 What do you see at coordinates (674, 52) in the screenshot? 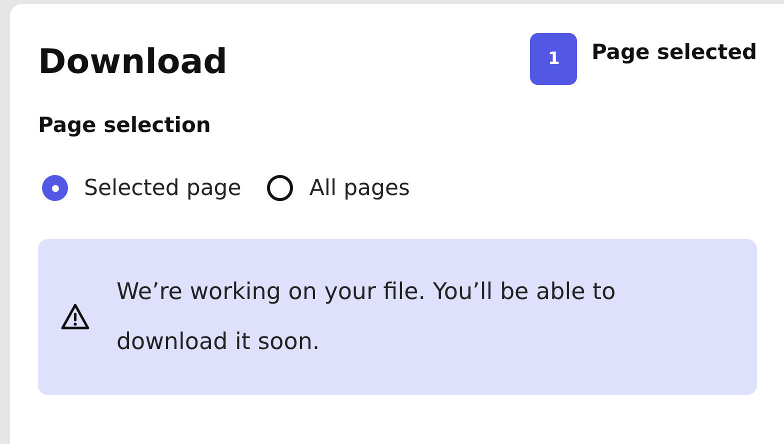
I see `badge-label: Page selected` at bounding box center [674, 52].